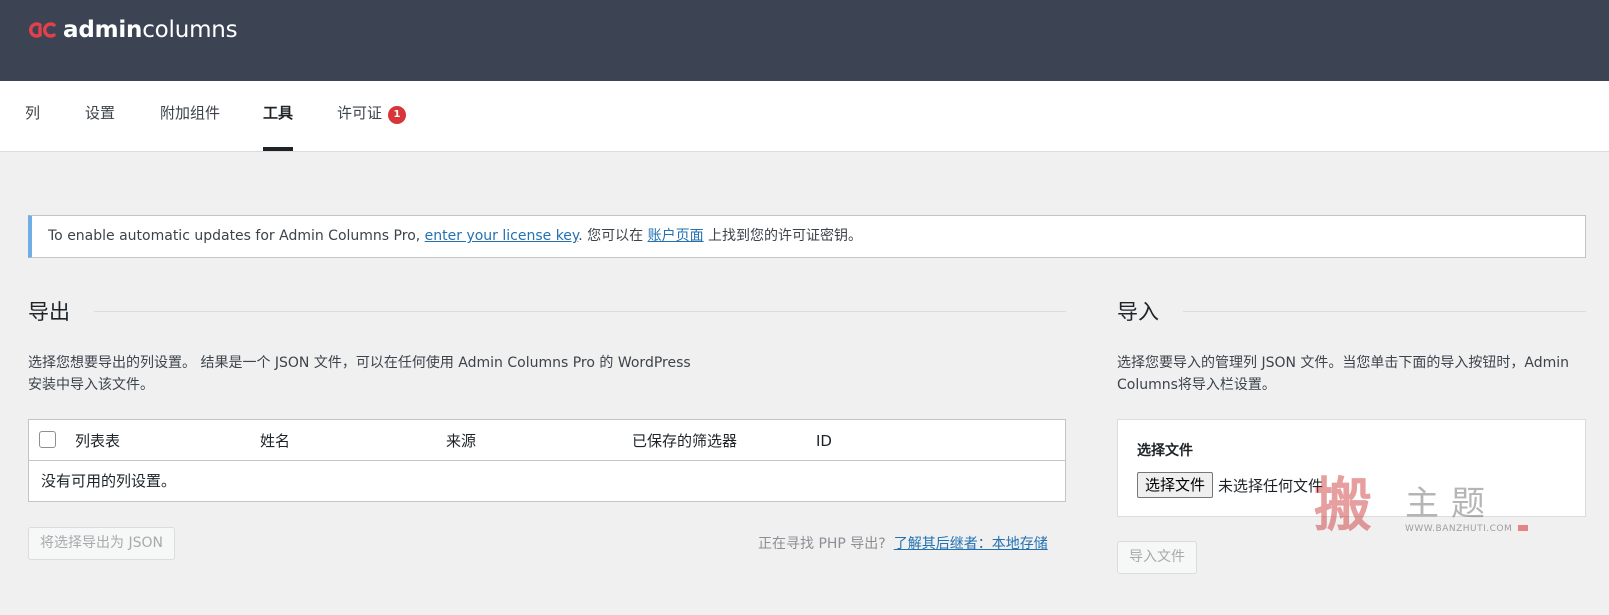 This screenshot has width=1609, height=615. I want to click on tab-nav: 列 设置 附加组件 工具 许可证 1, so click(804, 116).